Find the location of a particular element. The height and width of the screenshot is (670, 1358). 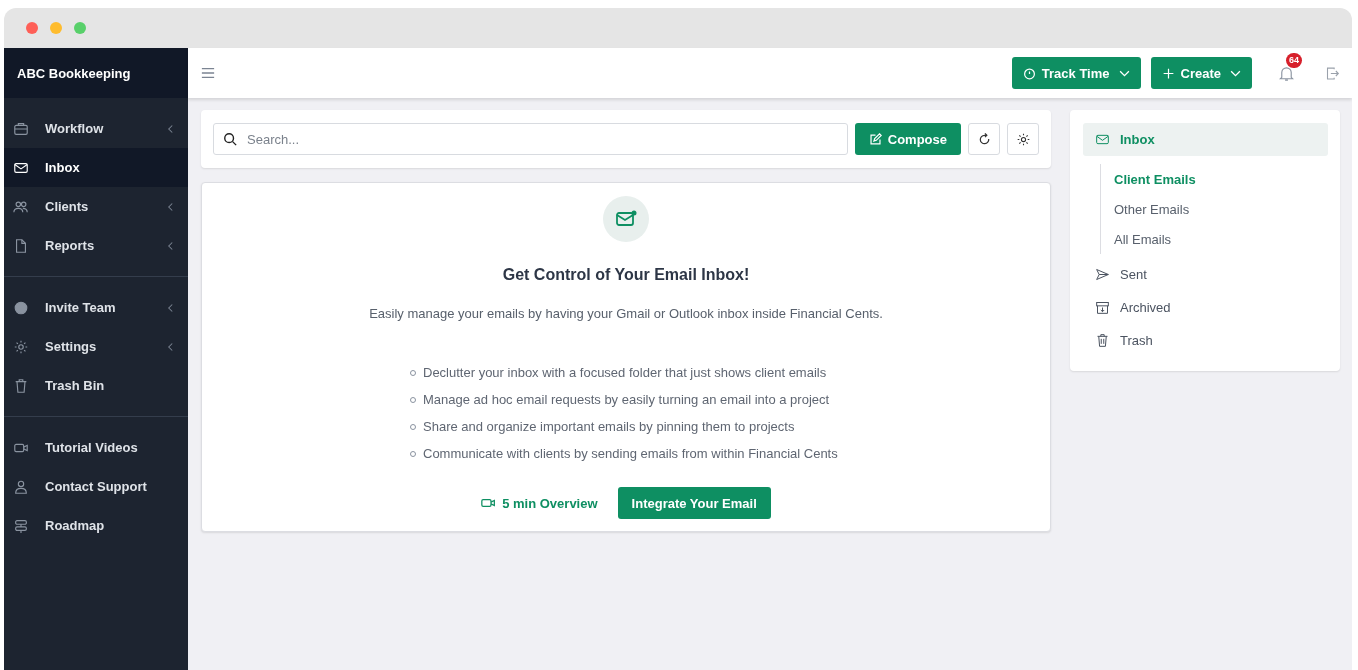

brand-name: ABC Bookkeeping is located at coordinates (74, 73).